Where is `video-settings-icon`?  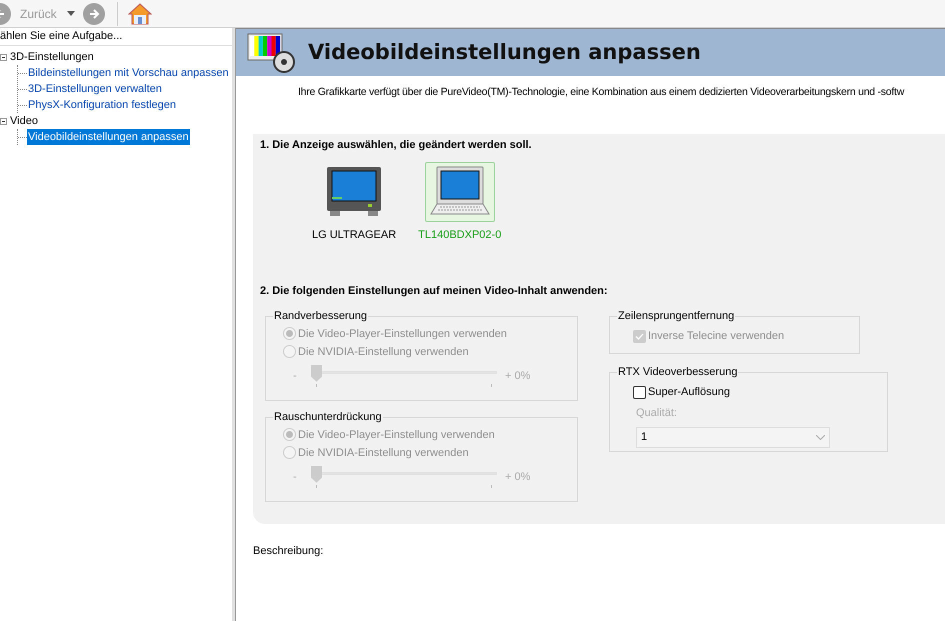
video-settings-icon is located at coordinates (271, 53).